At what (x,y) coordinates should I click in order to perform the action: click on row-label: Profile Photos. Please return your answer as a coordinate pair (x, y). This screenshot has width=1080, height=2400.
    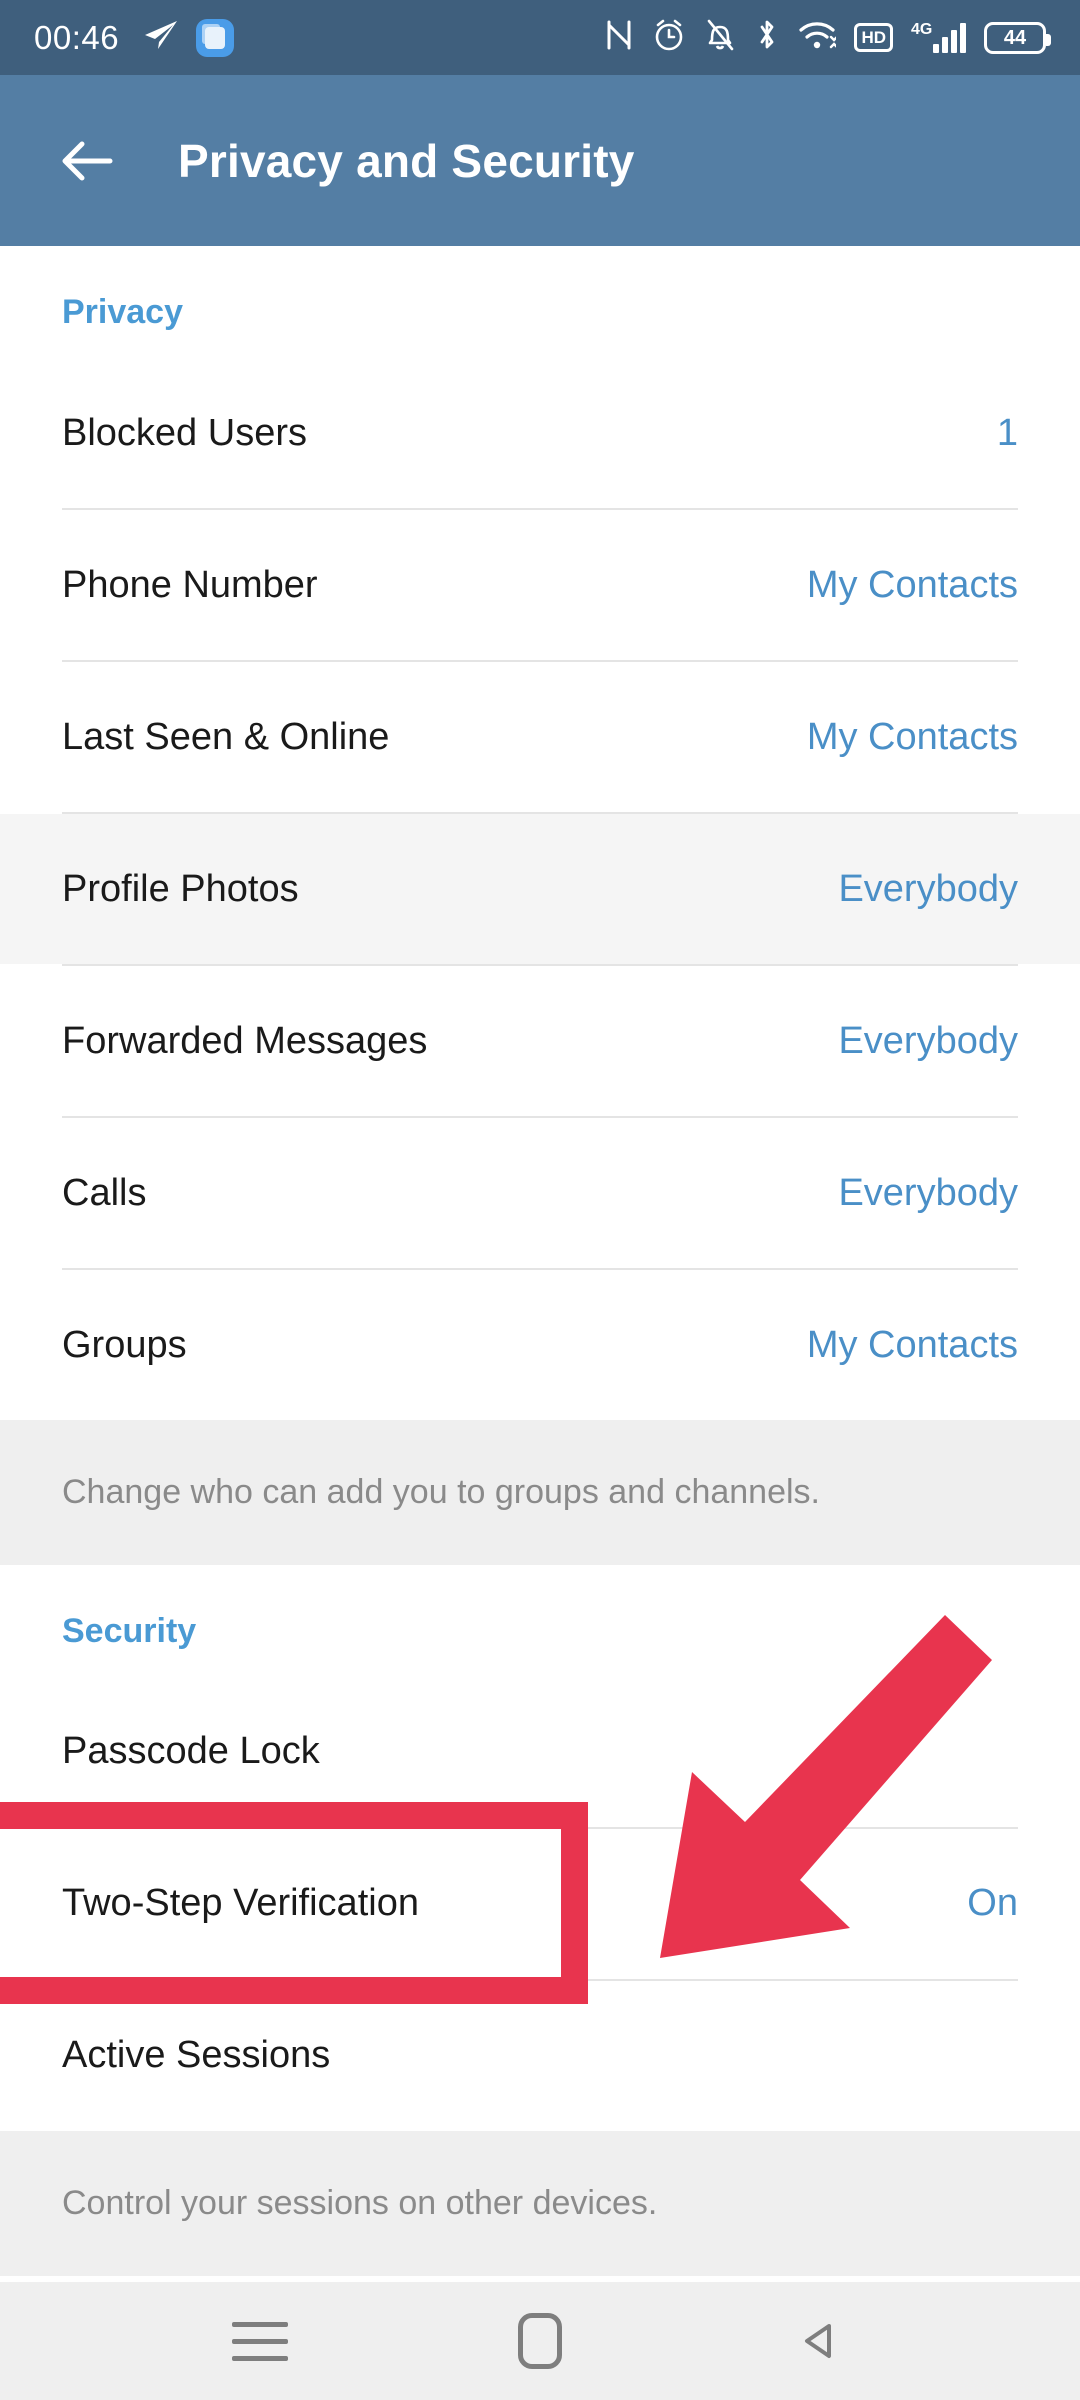
    Looking at the image, I should click on (180, 888).